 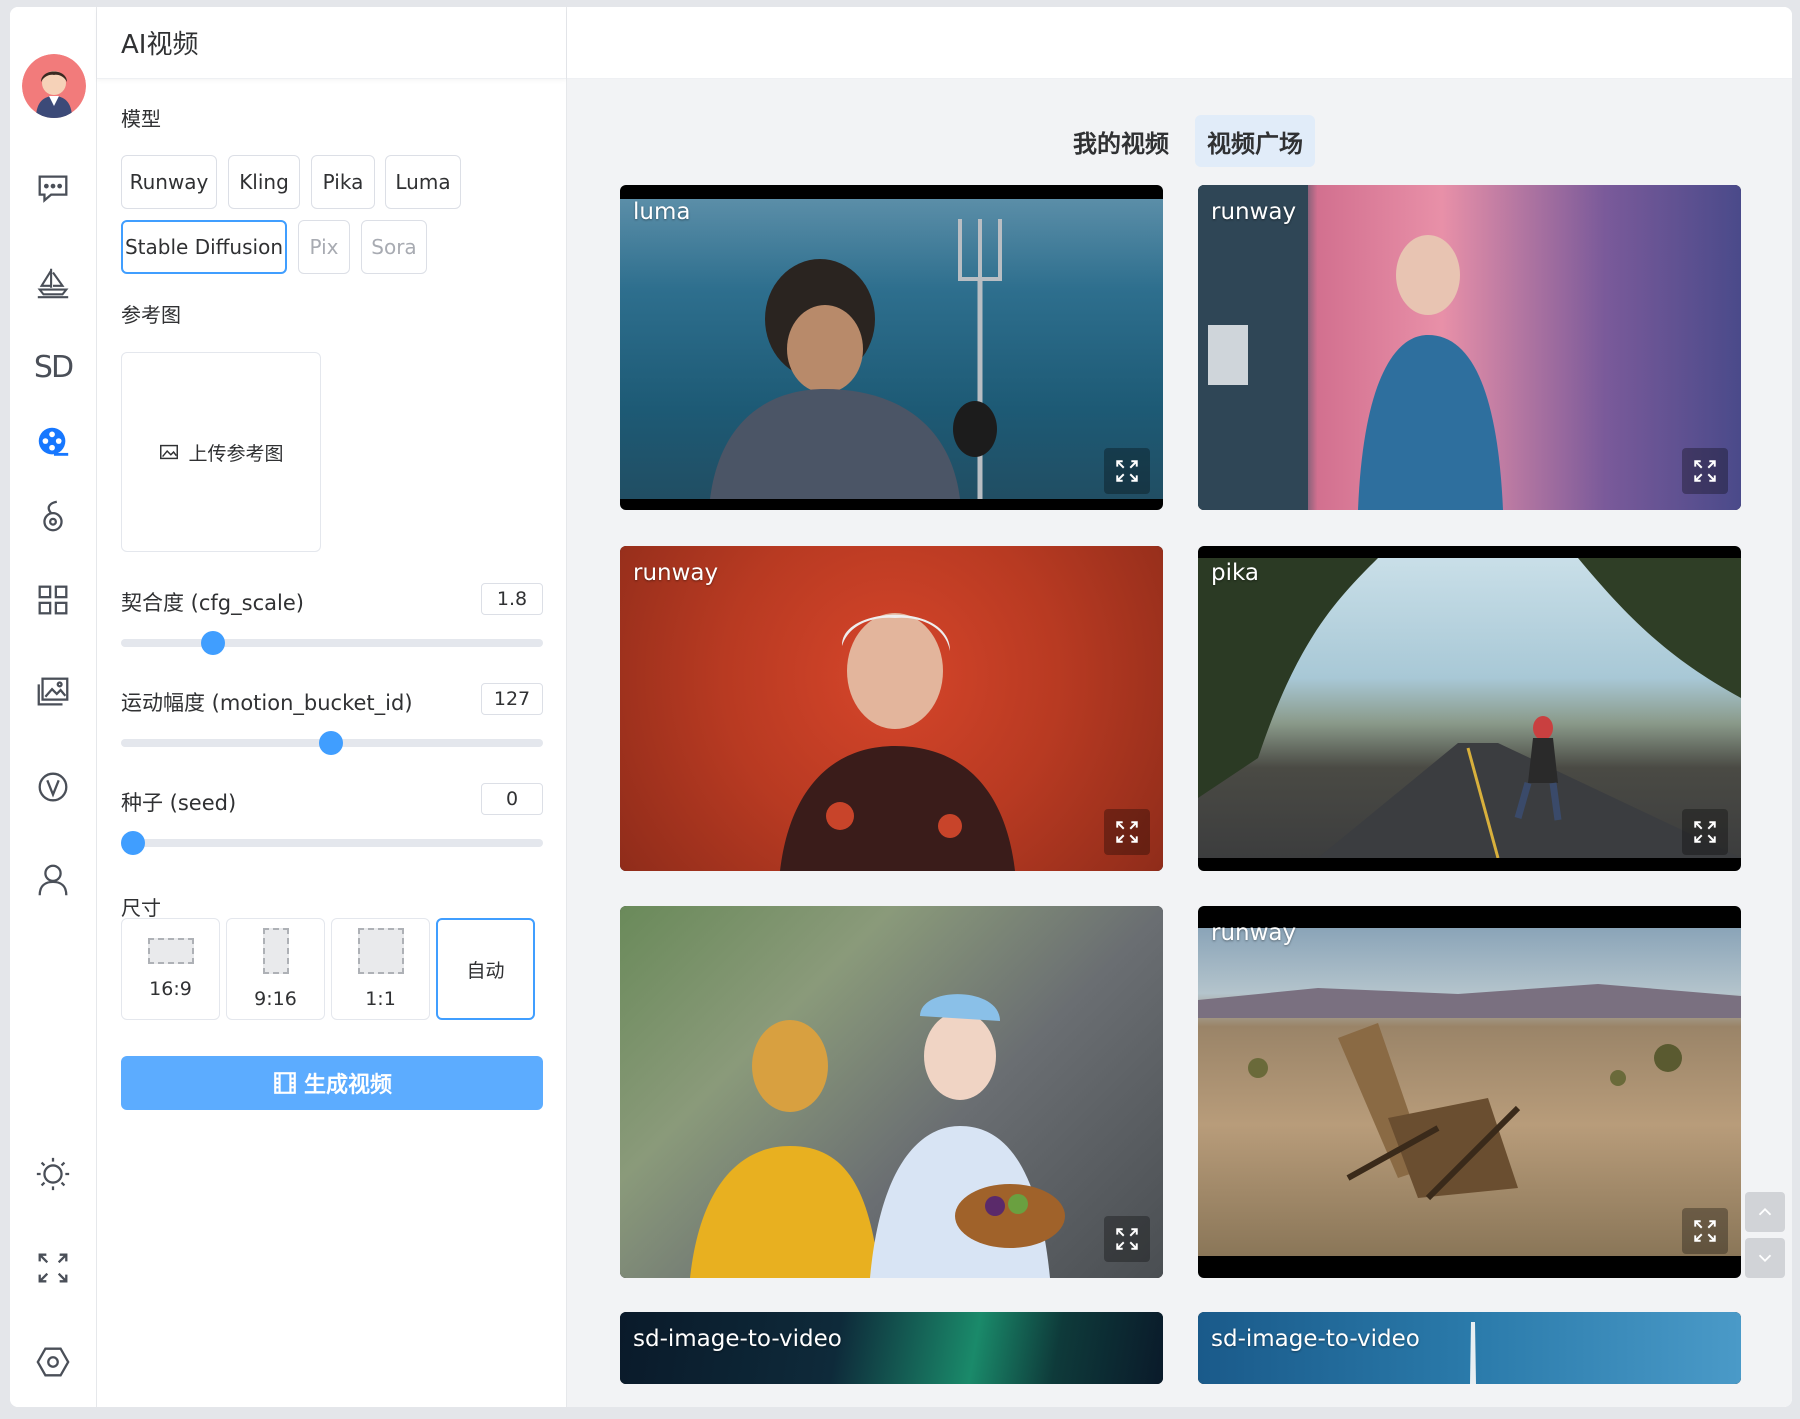 I want to click on gallery-icon, so click(x=53, y=692).